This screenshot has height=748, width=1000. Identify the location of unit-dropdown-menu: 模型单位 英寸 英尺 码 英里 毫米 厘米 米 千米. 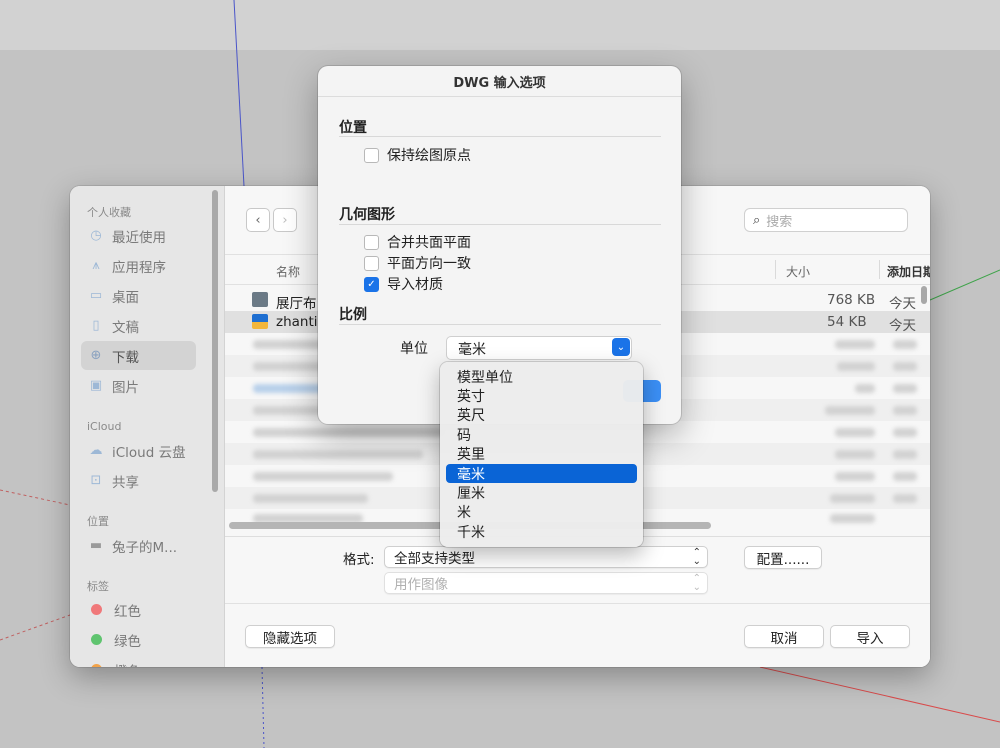
(541, 454).